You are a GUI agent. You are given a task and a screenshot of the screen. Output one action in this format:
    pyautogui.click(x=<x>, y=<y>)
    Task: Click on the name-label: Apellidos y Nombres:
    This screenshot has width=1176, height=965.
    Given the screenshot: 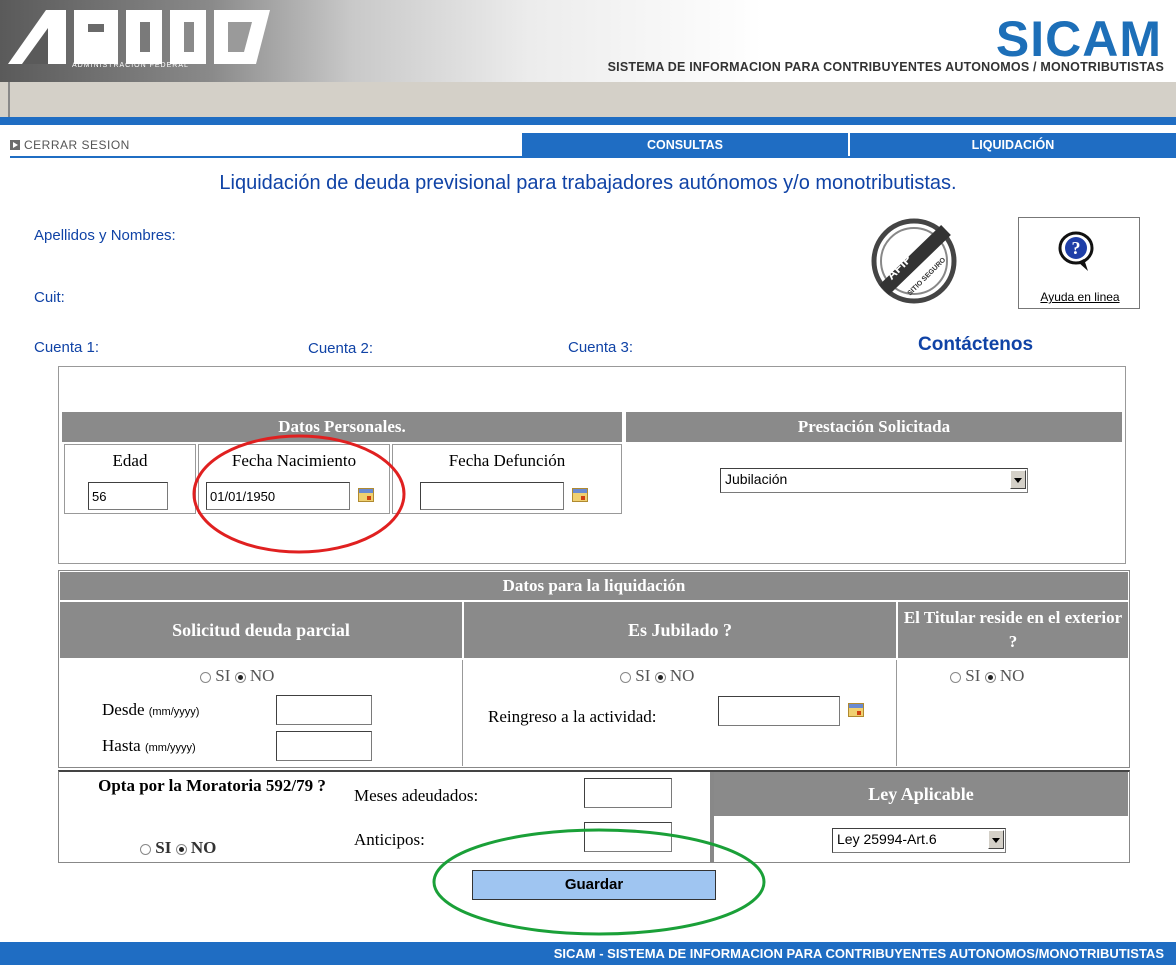 What is the action you would take?
    pyautogui.click(x=105, y=235)
    